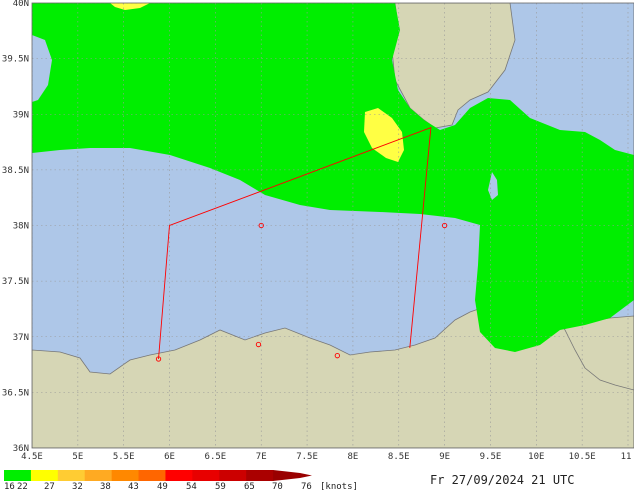 This screenshot has height=490, width=634. Describe the element at coordinates (15, 171) in the screenshot. I see `y-tick-label: 38.5N` at that location.